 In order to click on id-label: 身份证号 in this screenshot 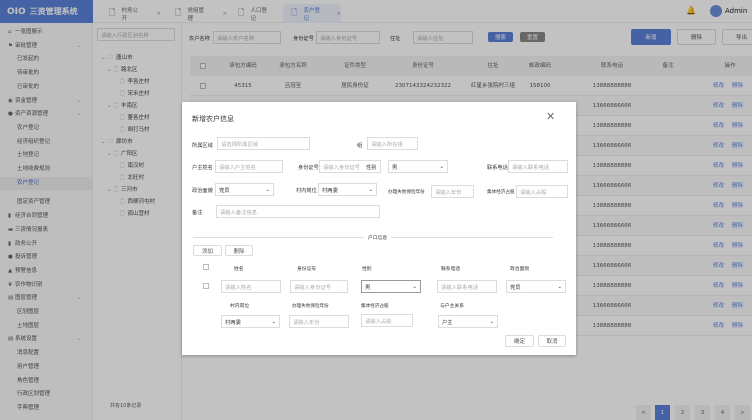, I will do `click(308, 168)`.